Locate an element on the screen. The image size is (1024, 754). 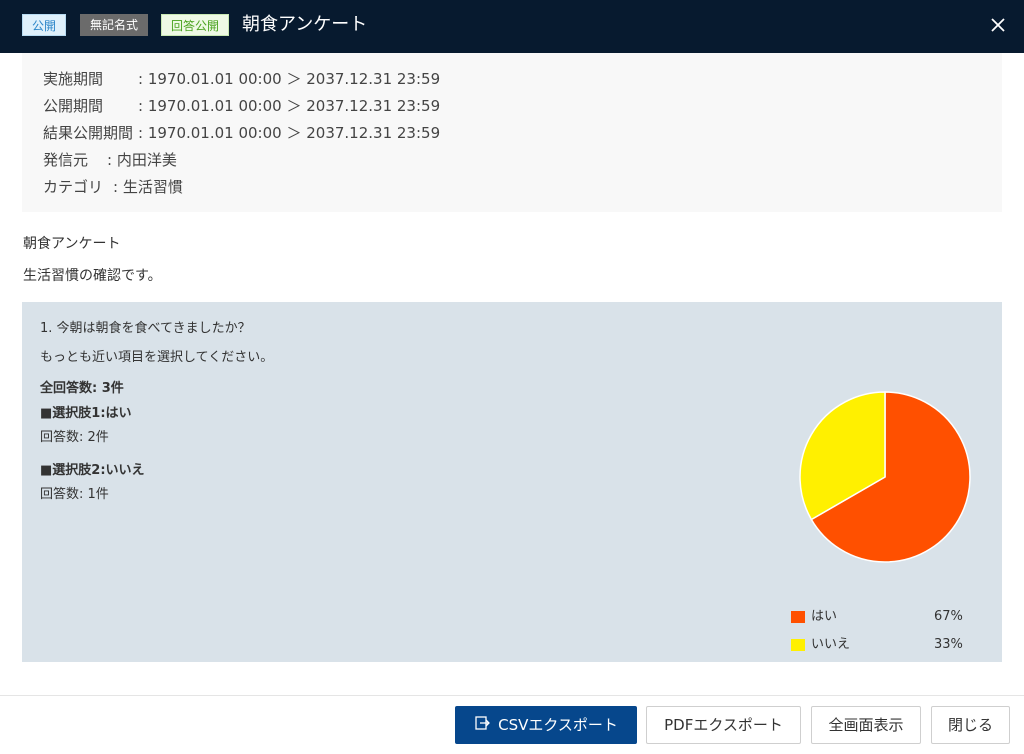
page-title: 朝食アンケート is located at coordinates (305, 24).